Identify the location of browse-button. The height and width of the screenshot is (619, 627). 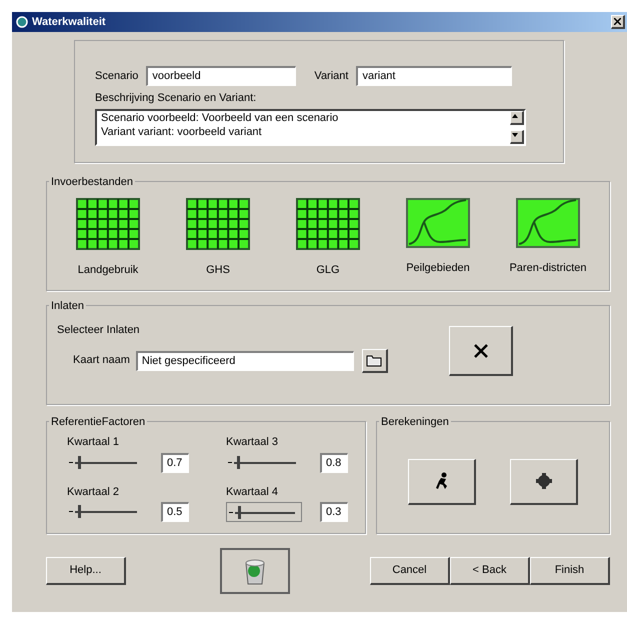
(375, 360).